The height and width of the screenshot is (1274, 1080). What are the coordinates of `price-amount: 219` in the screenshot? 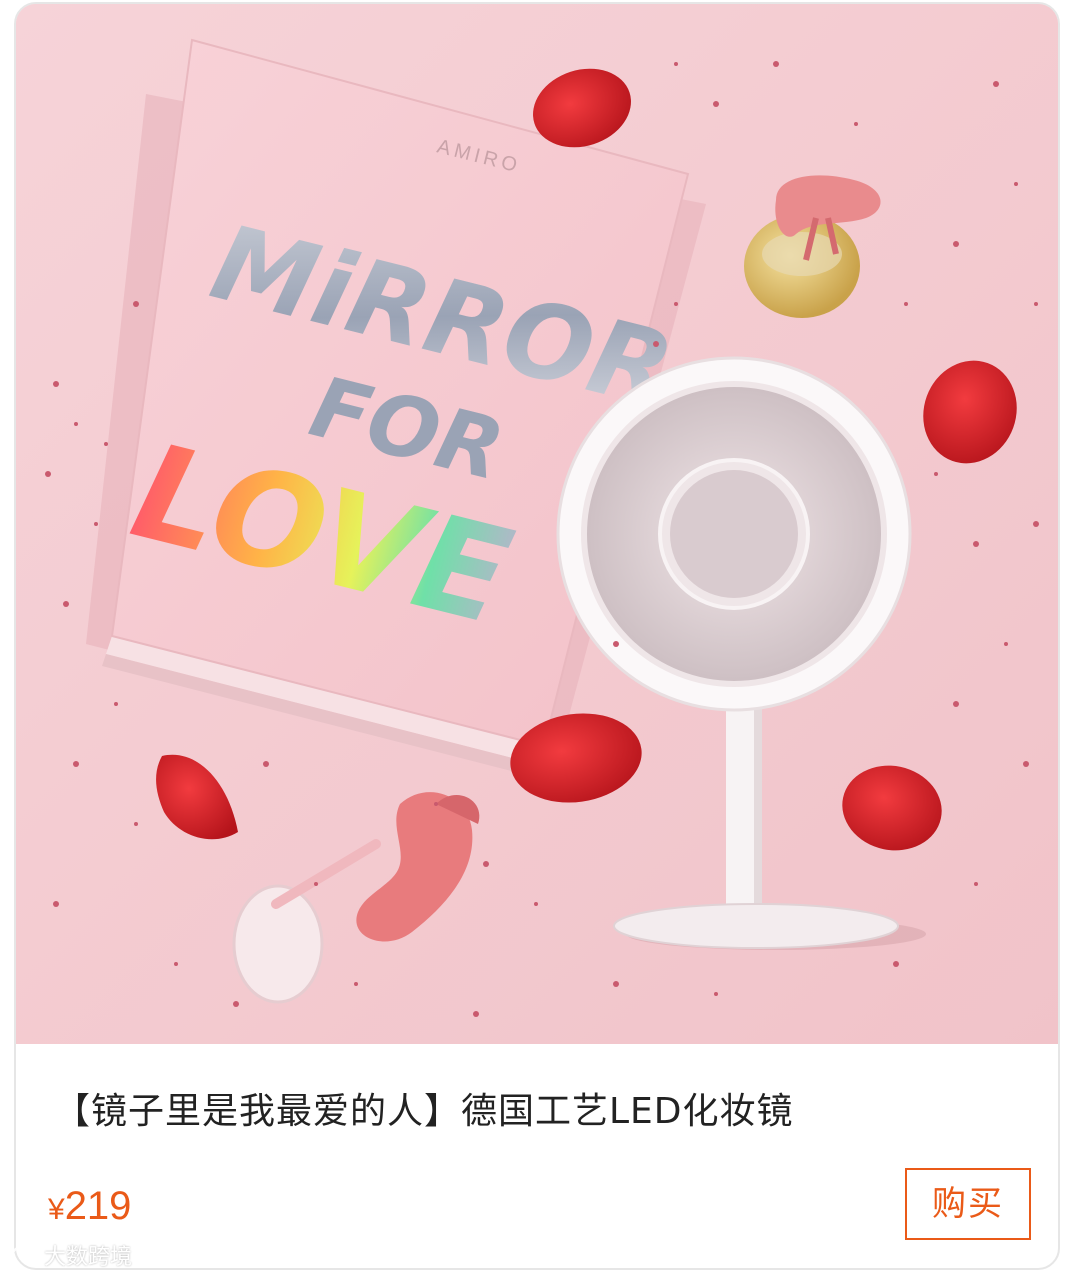 It's located at (98, 1206).